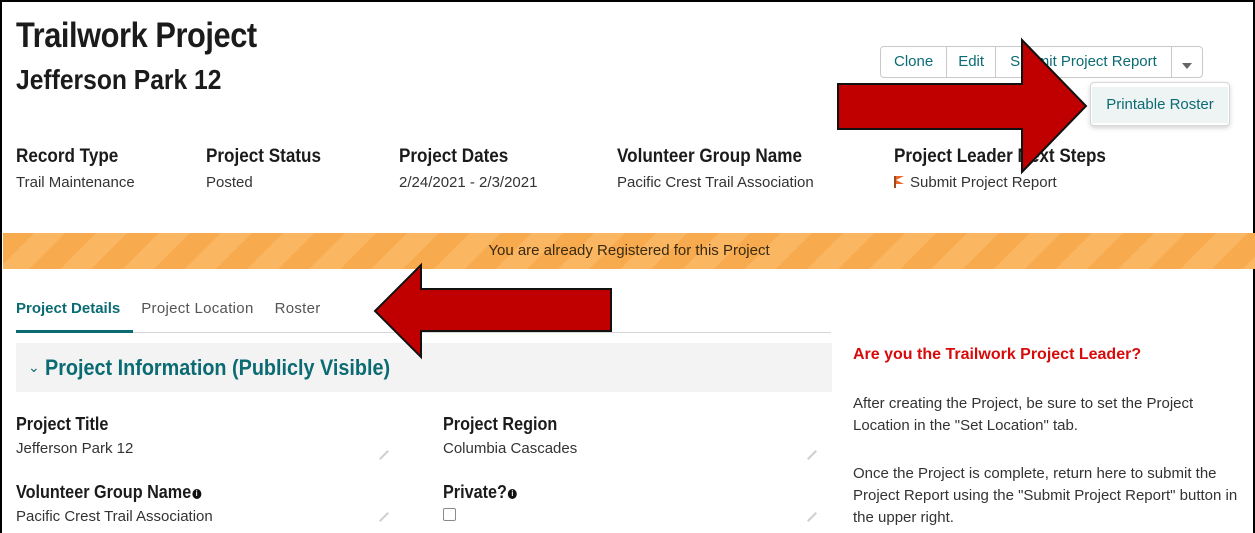  I want to click on highlight-label: Volunteer Group Name, so click(709, 156).